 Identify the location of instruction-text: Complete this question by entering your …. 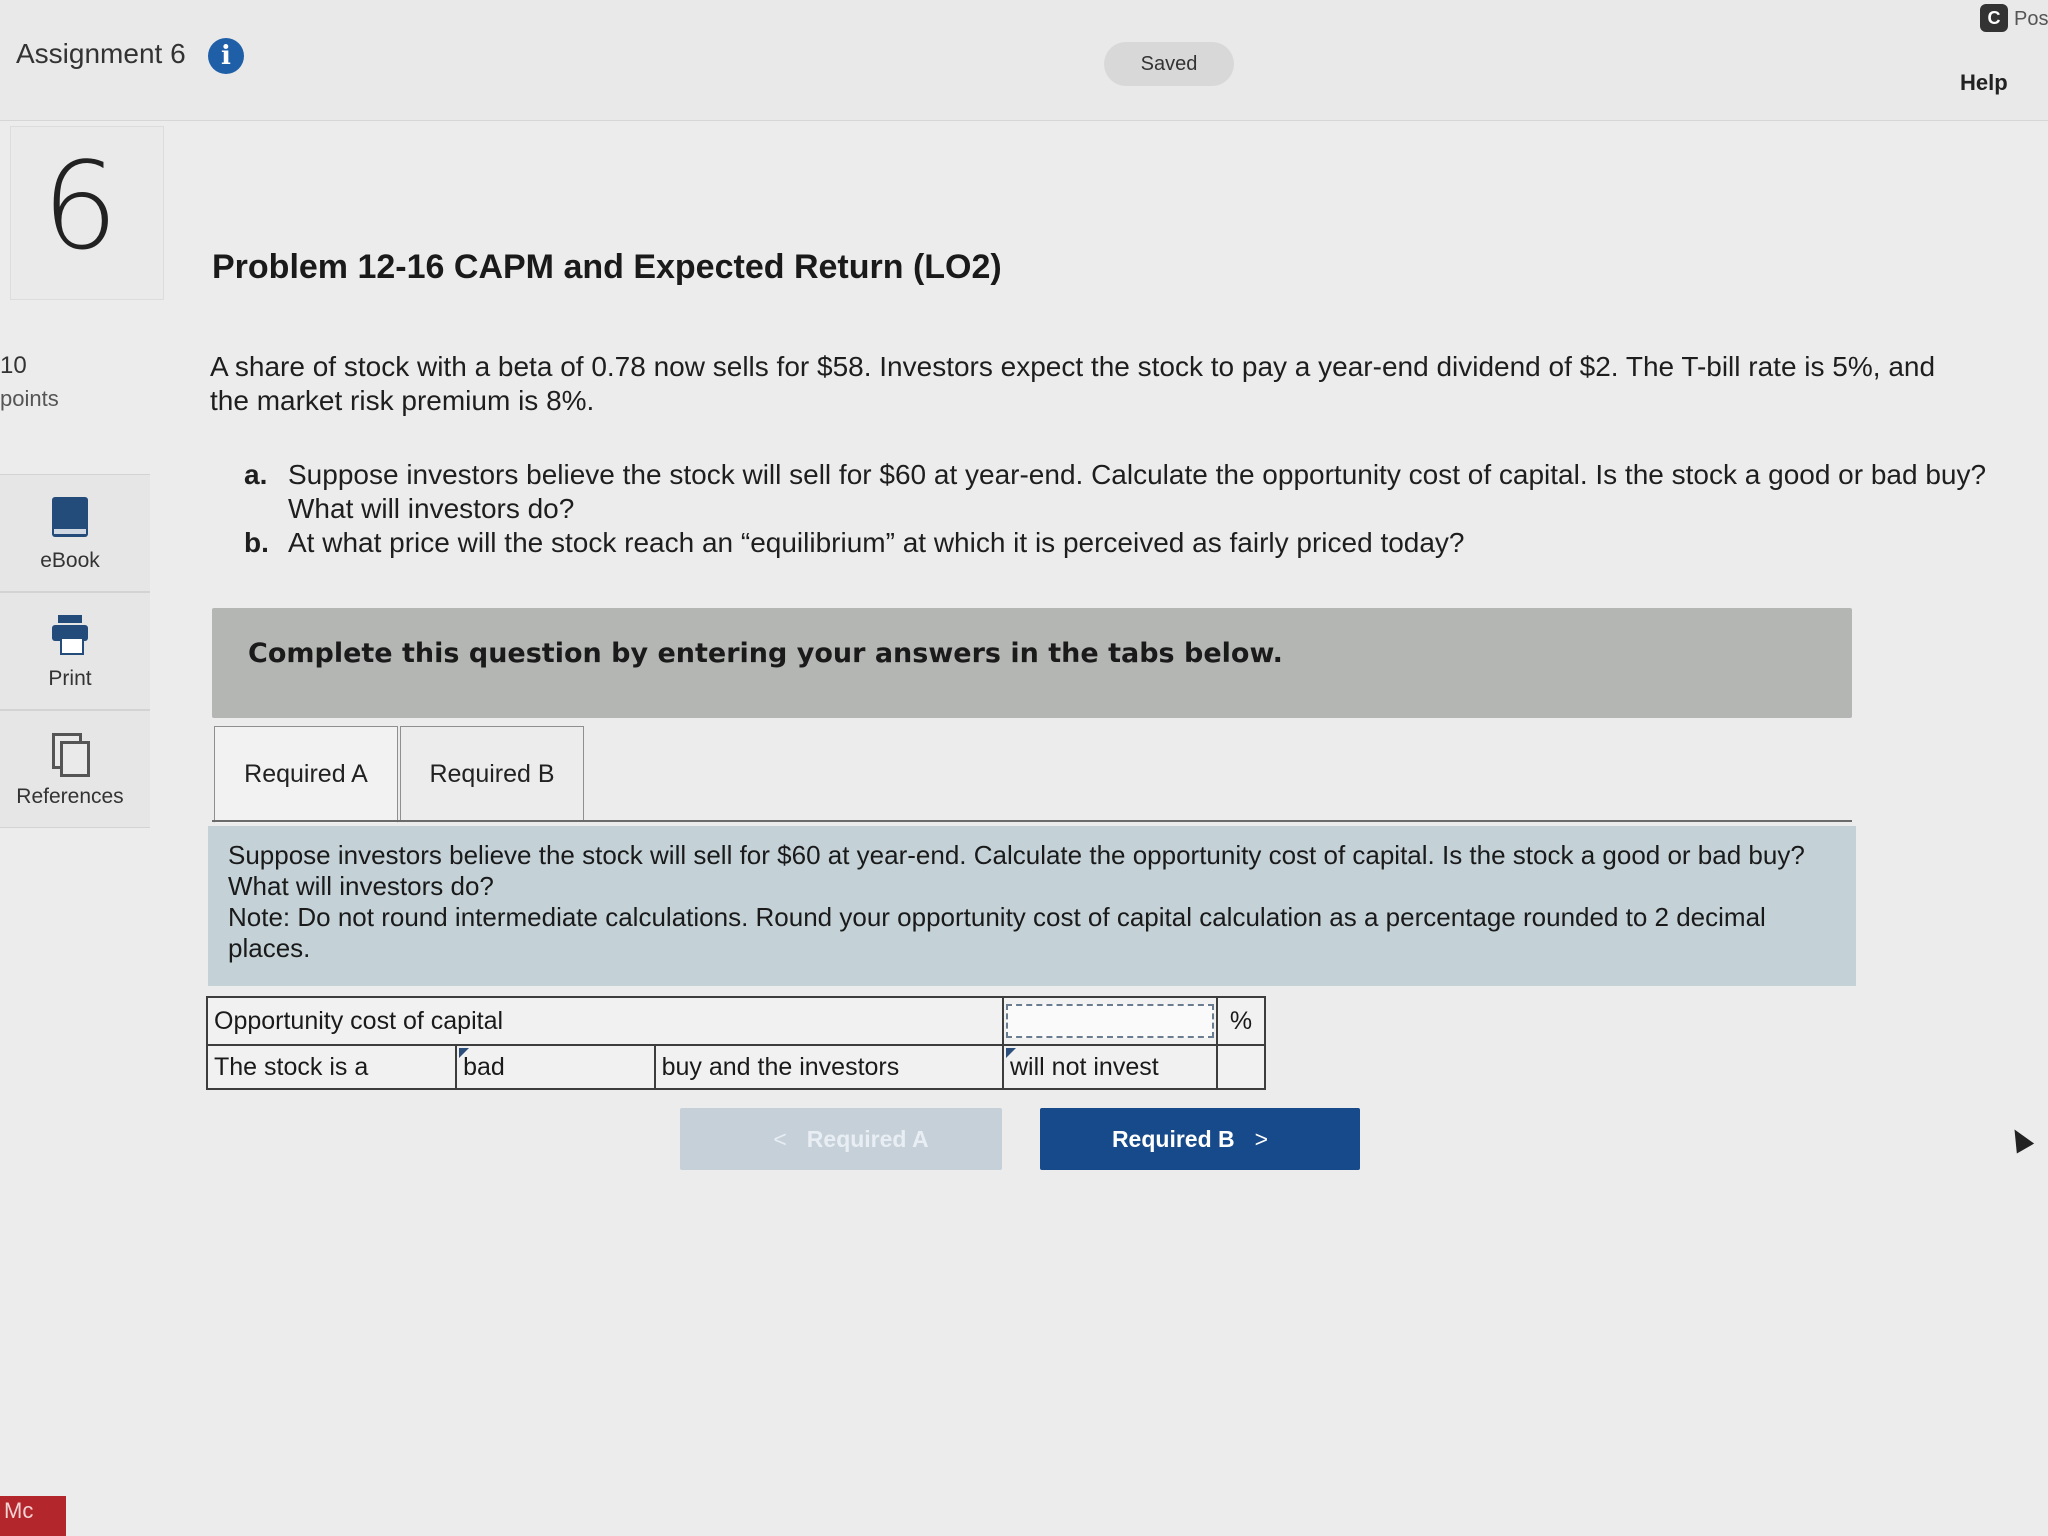
(765, 653).